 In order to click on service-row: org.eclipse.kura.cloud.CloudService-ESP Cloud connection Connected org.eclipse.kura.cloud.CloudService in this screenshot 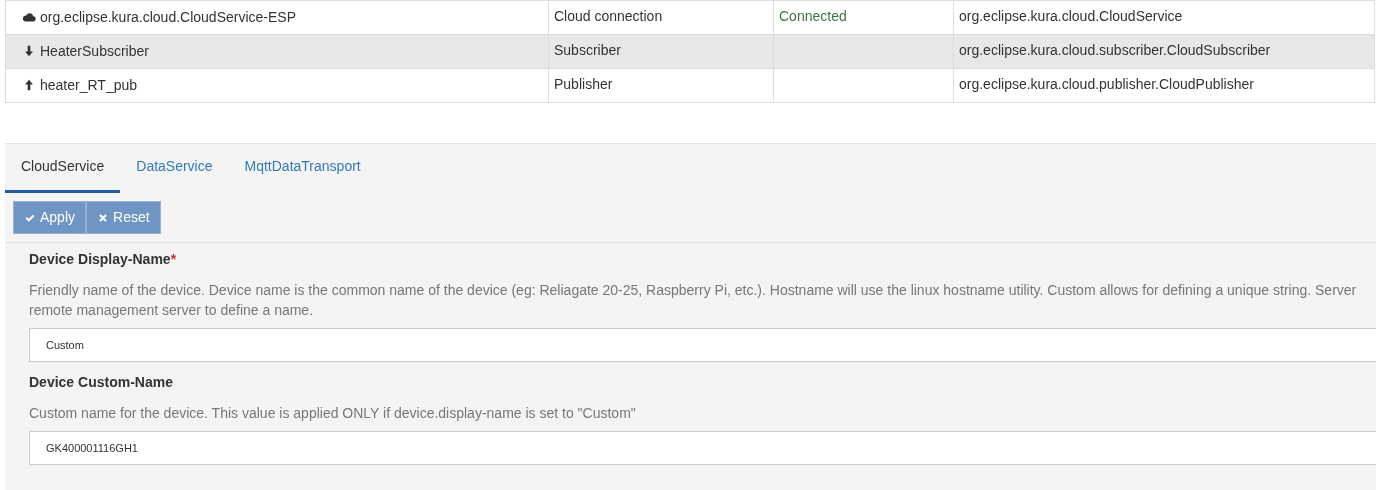, I will do `click(690, 17)`.